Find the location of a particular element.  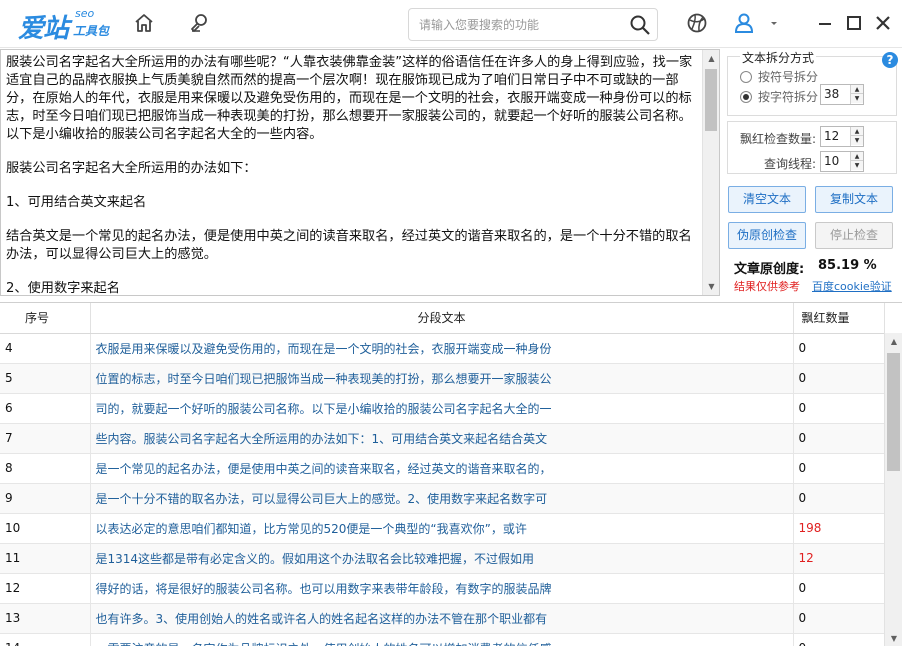

user-icon is located at coordinates (744, 23).